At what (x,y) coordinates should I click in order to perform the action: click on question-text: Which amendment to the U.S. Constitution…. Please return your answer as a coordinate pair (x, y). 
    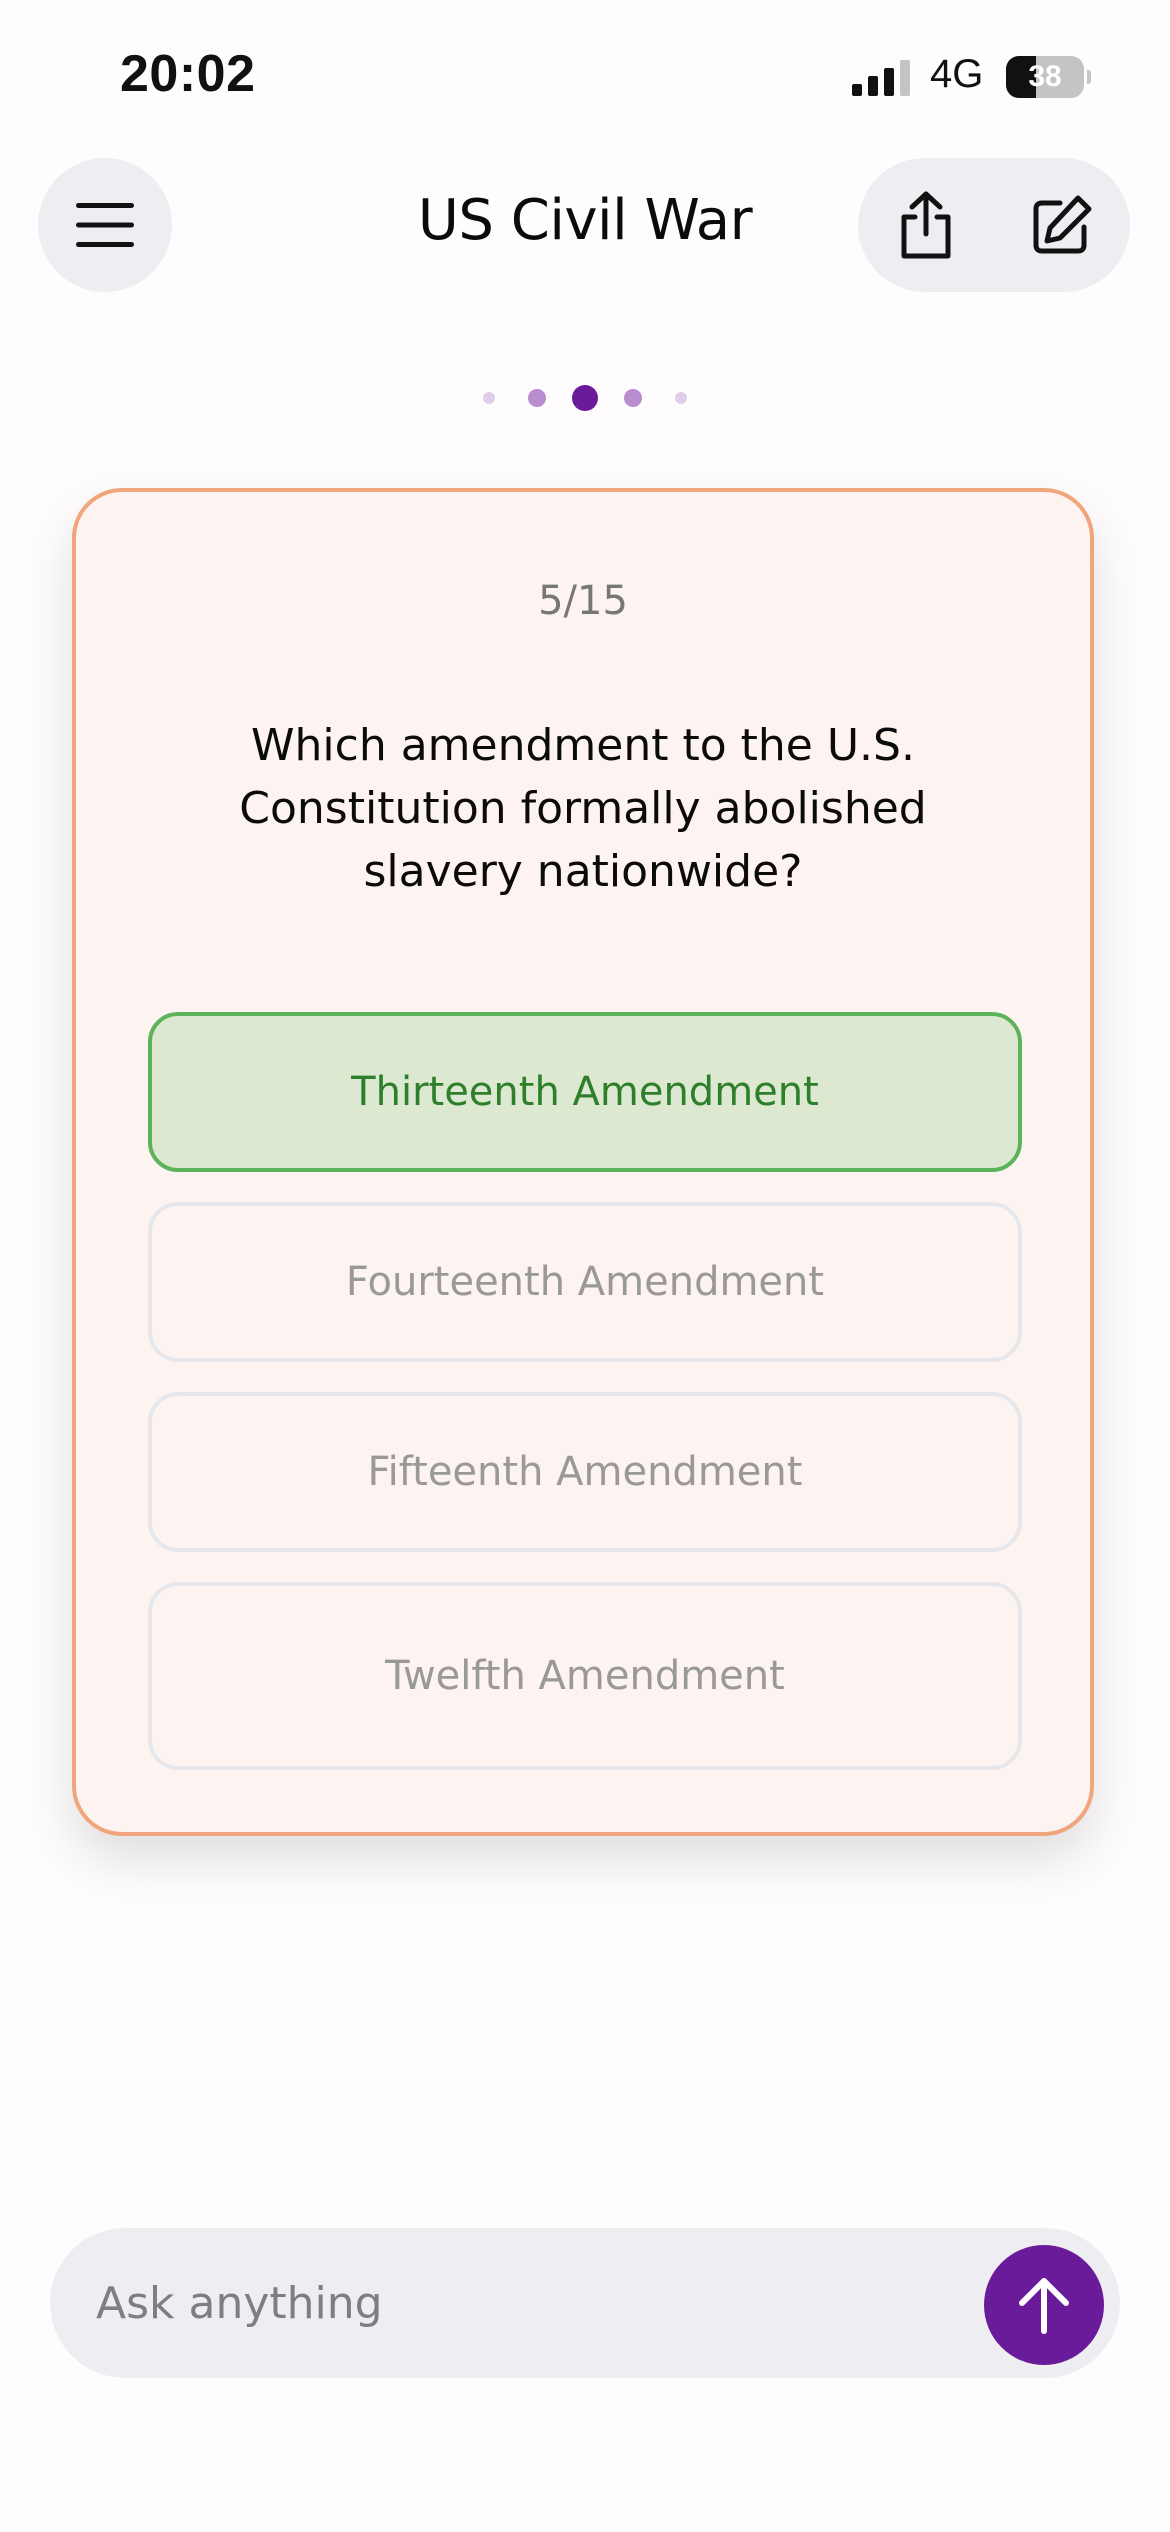
    Looking at the image, I should click on (583, 808).